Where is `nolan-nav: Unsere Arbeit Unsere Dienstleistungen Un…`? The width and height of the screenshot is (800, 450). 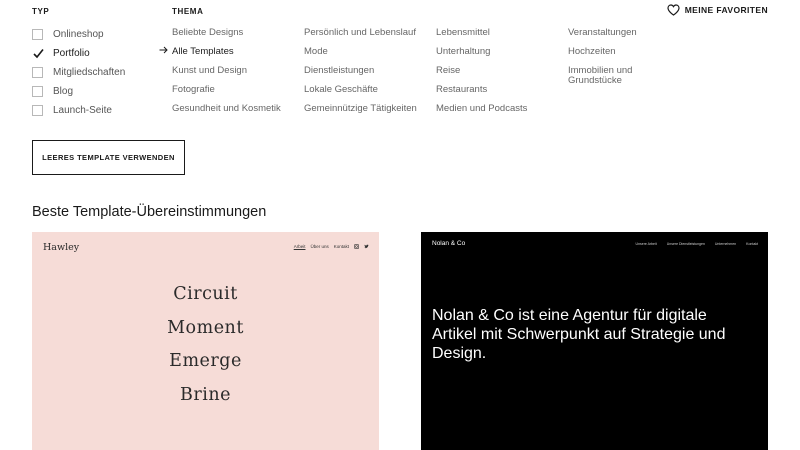
nolan-nav: Unsere Arbeit Unsere Dienstleistungen Un… is located at coordinates (697, 244).